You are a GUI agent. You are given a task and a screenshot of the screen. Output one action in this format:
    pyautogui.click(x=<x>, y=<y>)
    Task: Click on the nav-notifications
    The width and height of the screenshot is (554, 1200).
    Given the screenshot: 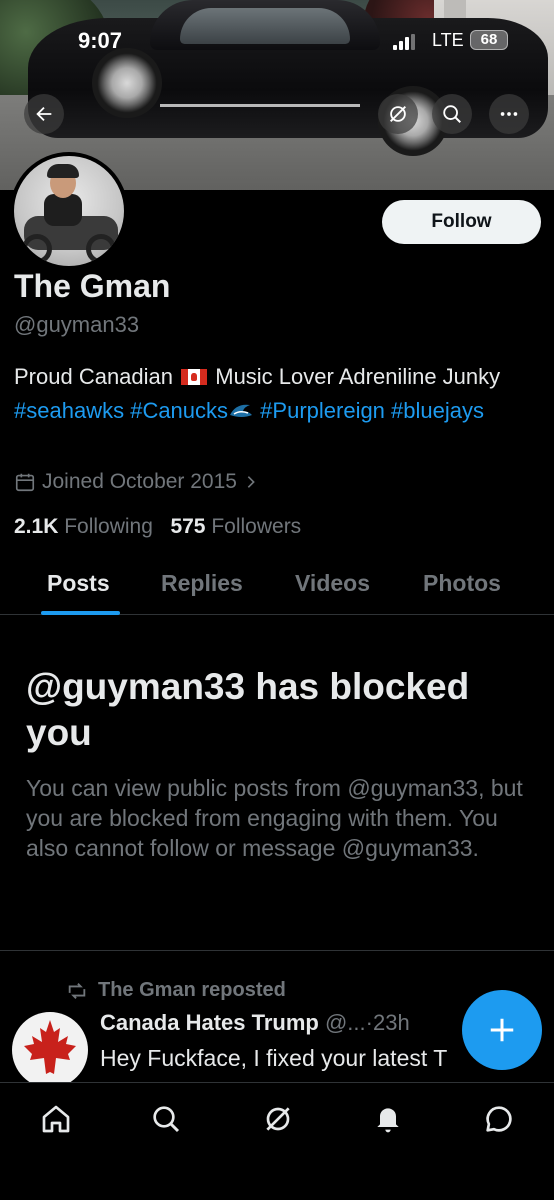 What is the action you would take?
    pyautogui.click(x=388, y=1119)
    